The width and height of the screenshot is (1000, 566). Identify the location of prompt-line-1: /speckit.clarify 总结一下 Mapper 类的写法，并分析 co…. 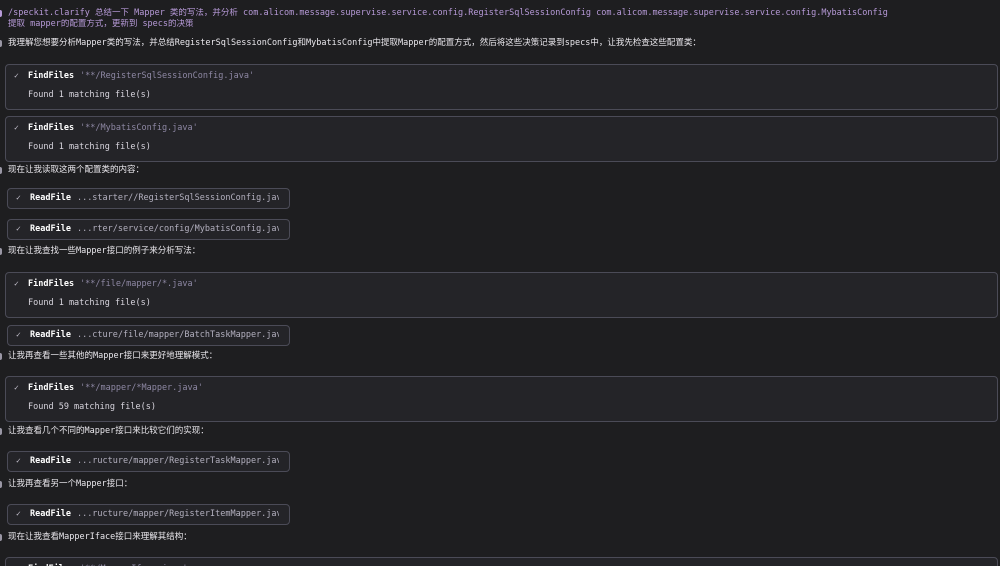
(448, 13).